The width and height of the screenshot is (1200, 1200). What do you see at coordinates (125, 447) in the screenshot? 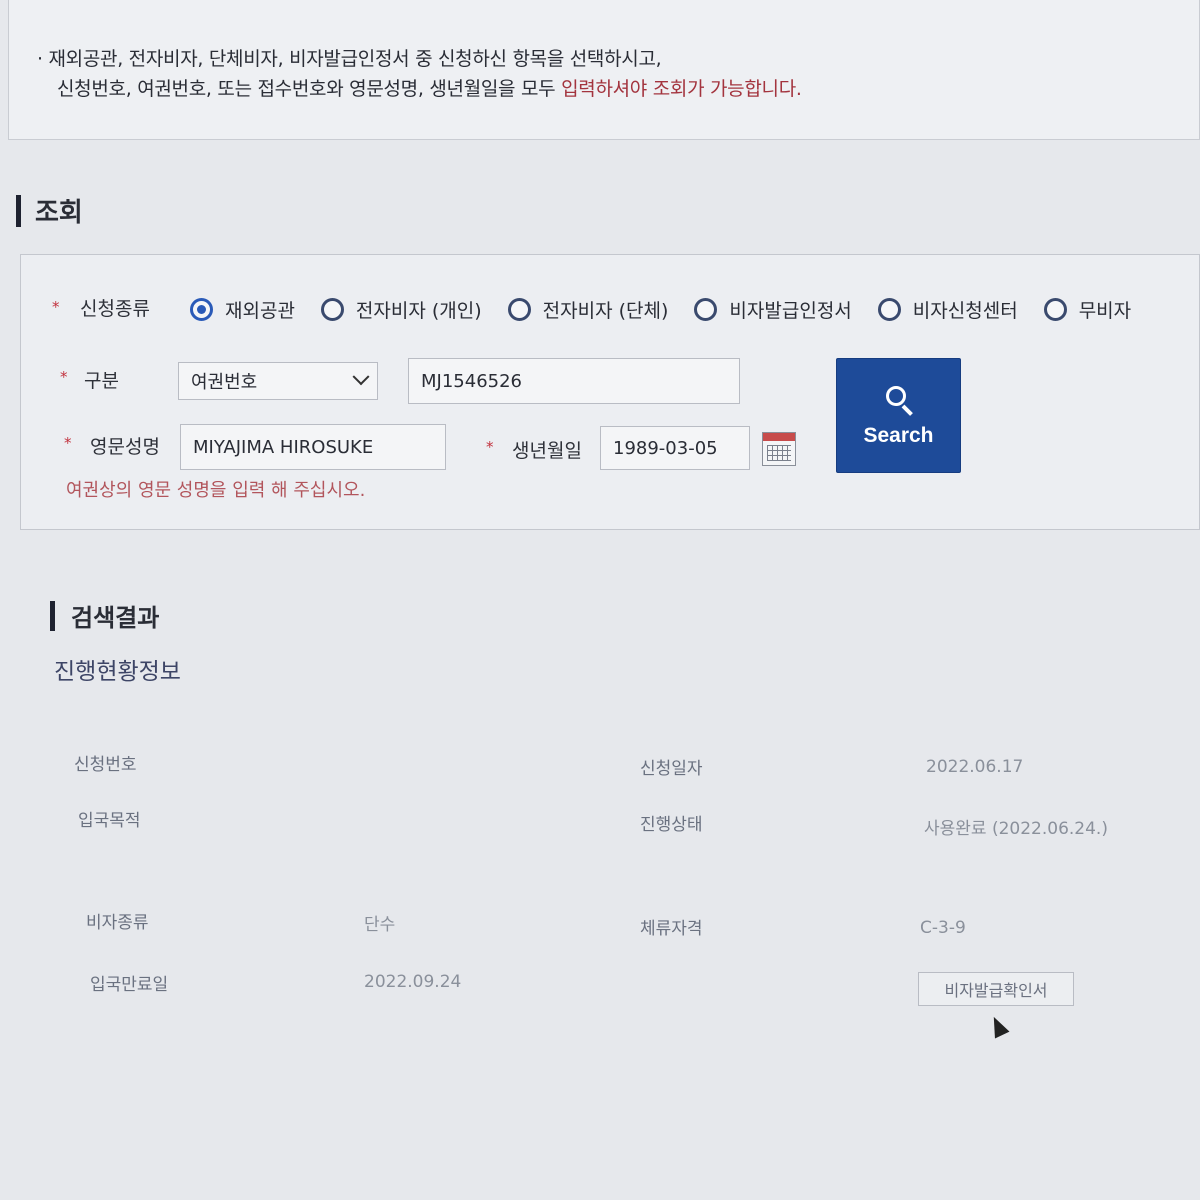
I see `name-label: 영문성명` at bounding box center [125, 447].